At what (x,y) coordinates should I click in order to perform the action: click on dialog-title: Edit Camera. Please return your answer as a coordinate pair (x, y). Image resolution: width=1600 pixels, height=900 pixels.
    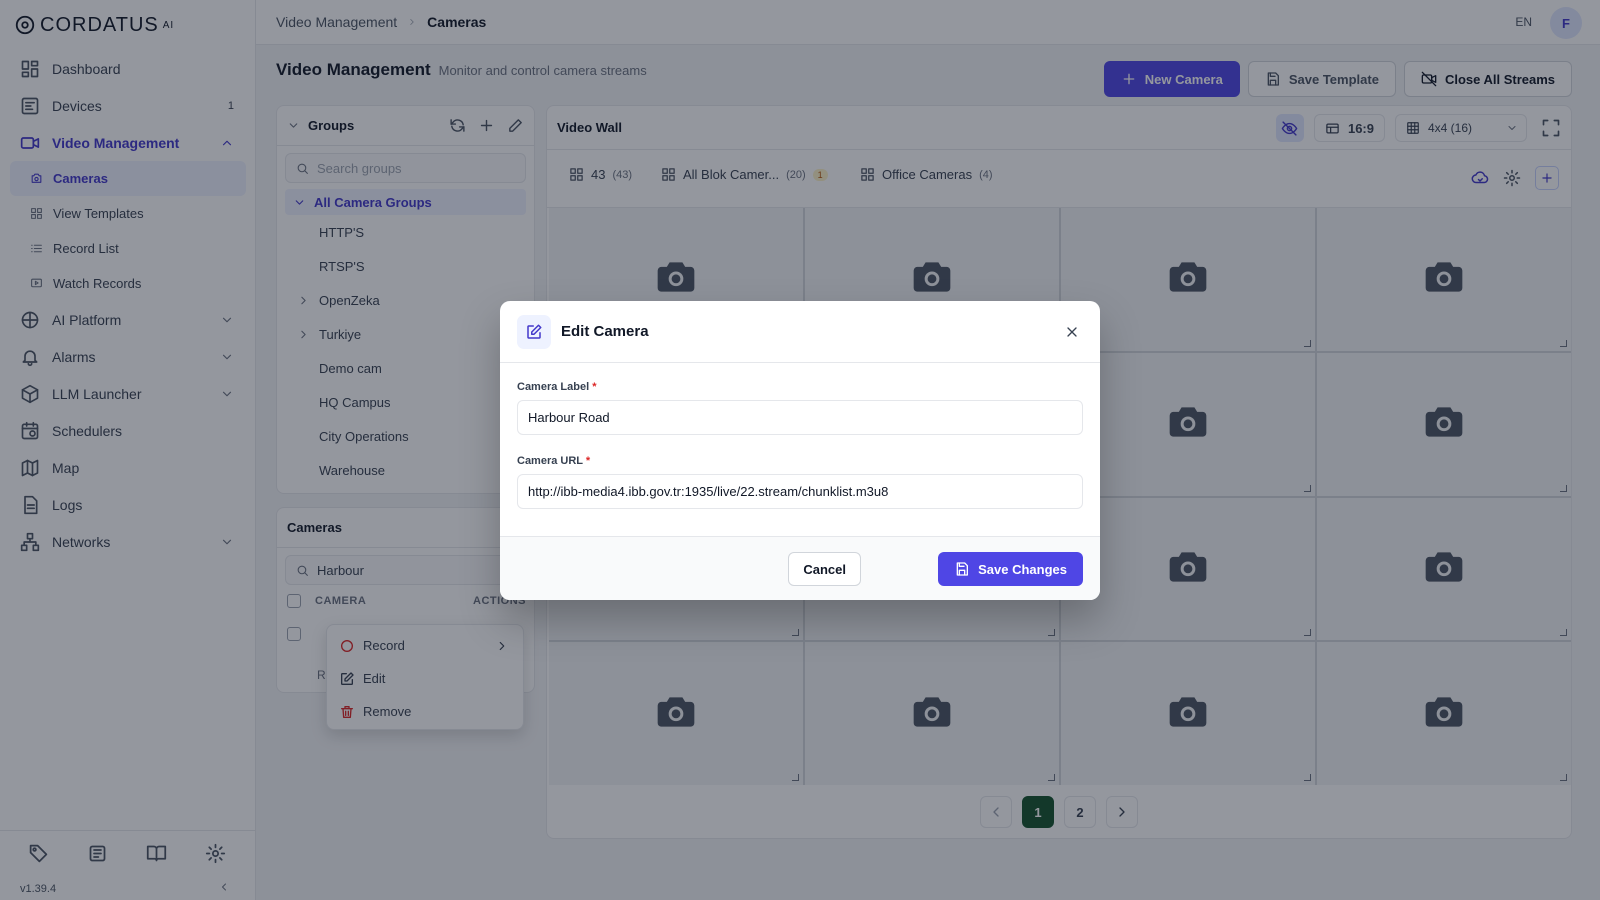
    Looking at the image, I should click on (605, 331).